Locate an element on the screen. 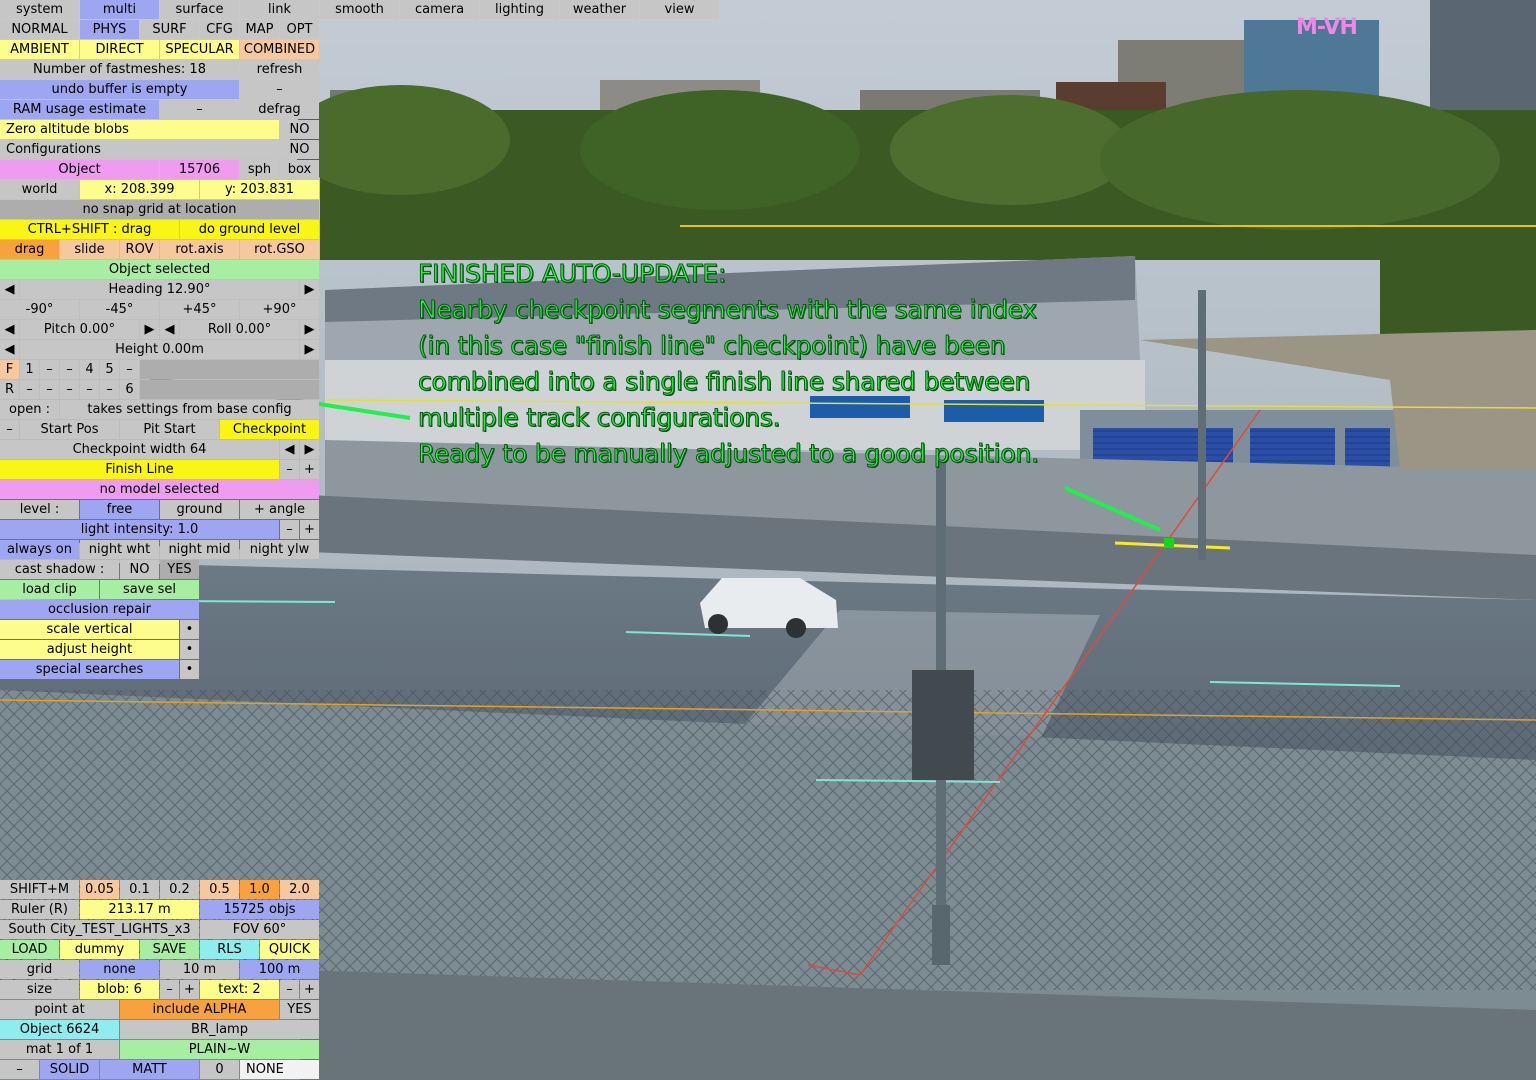  r-config-6: 6 is located at coordinates (129, 389).